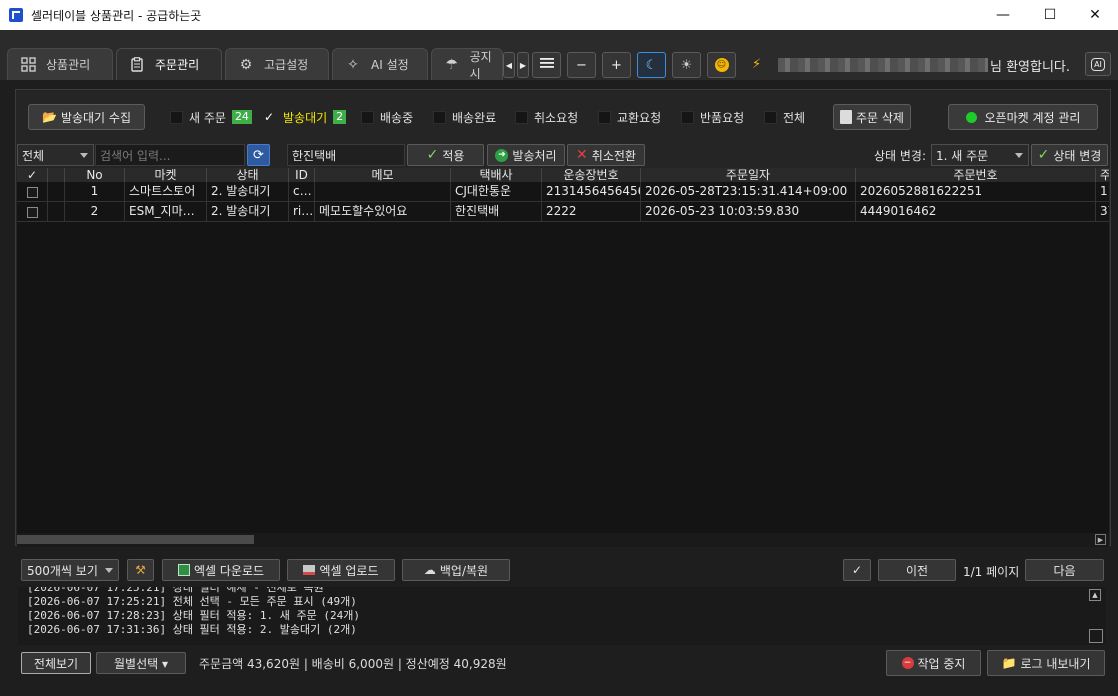 The image size is (1118, 696). What do you see at coordinates (1069, 155) in the screenshot?
I see `status-change-button: ✓ 상태 변경` at bounding box center [1069, 155].